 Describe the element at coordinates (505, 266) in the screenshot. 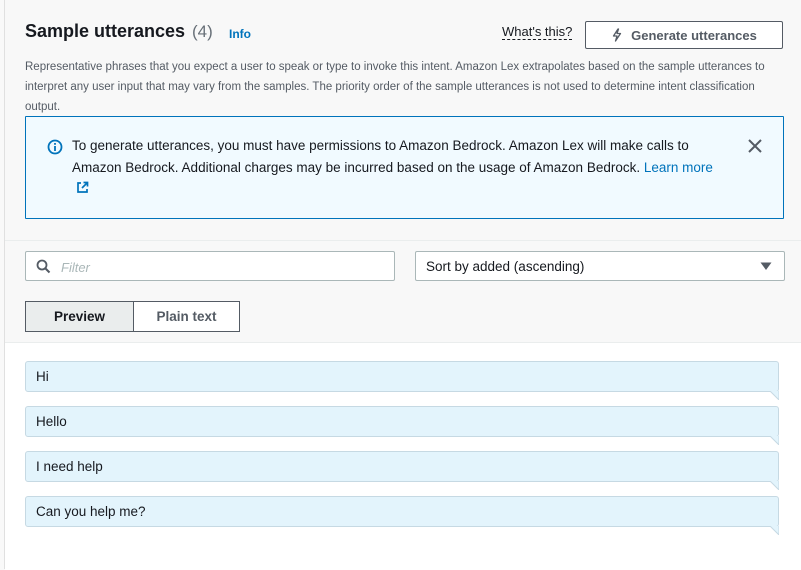

I see `sort-selected-value: Sort by added (ascending)` at that location.